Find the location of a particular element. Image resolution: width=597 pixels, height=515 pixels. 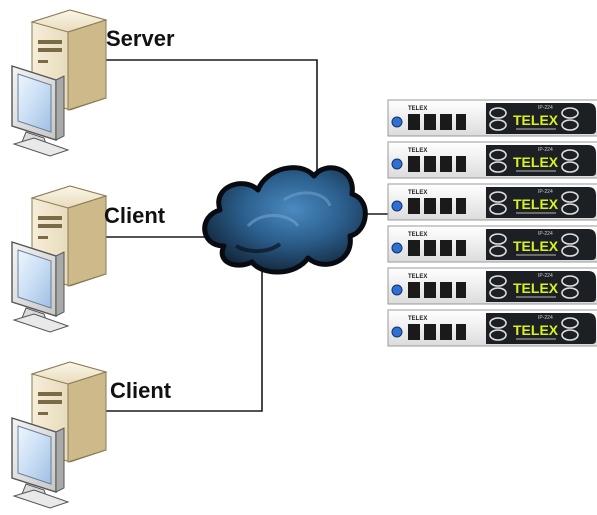

server-computer-icon is located at coordinates (59, 83).